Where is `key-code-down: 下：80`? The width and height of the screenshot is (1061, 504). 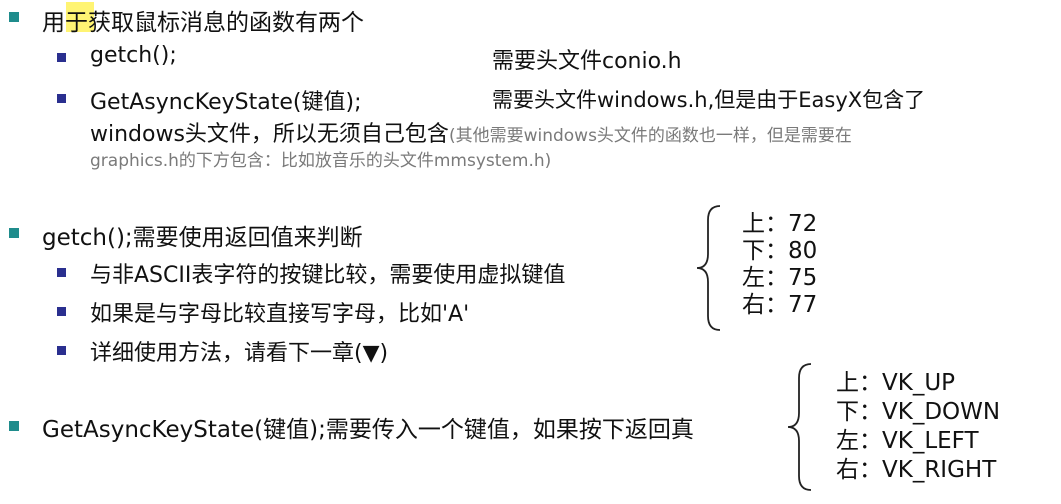 key-code-down: 下：80 is located at coordinates (780, 251).